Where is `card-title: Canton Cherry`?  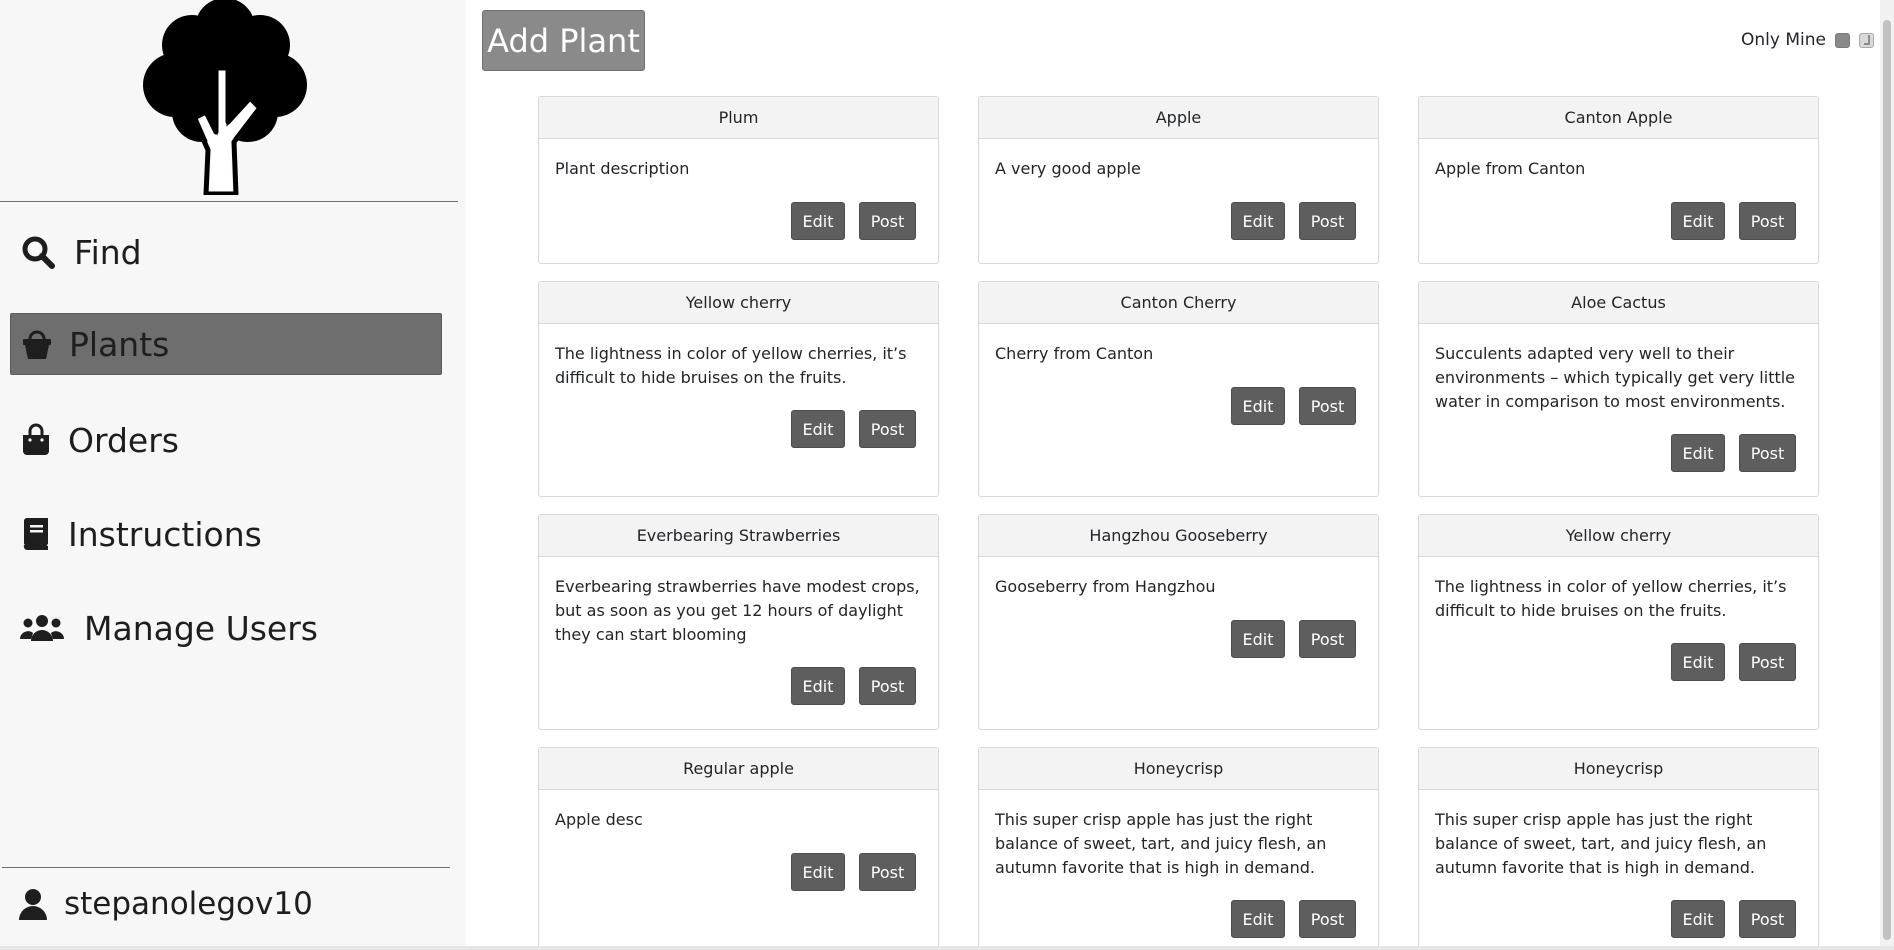
card-title: Canton Cherry is located at coordinates (1178, 303).